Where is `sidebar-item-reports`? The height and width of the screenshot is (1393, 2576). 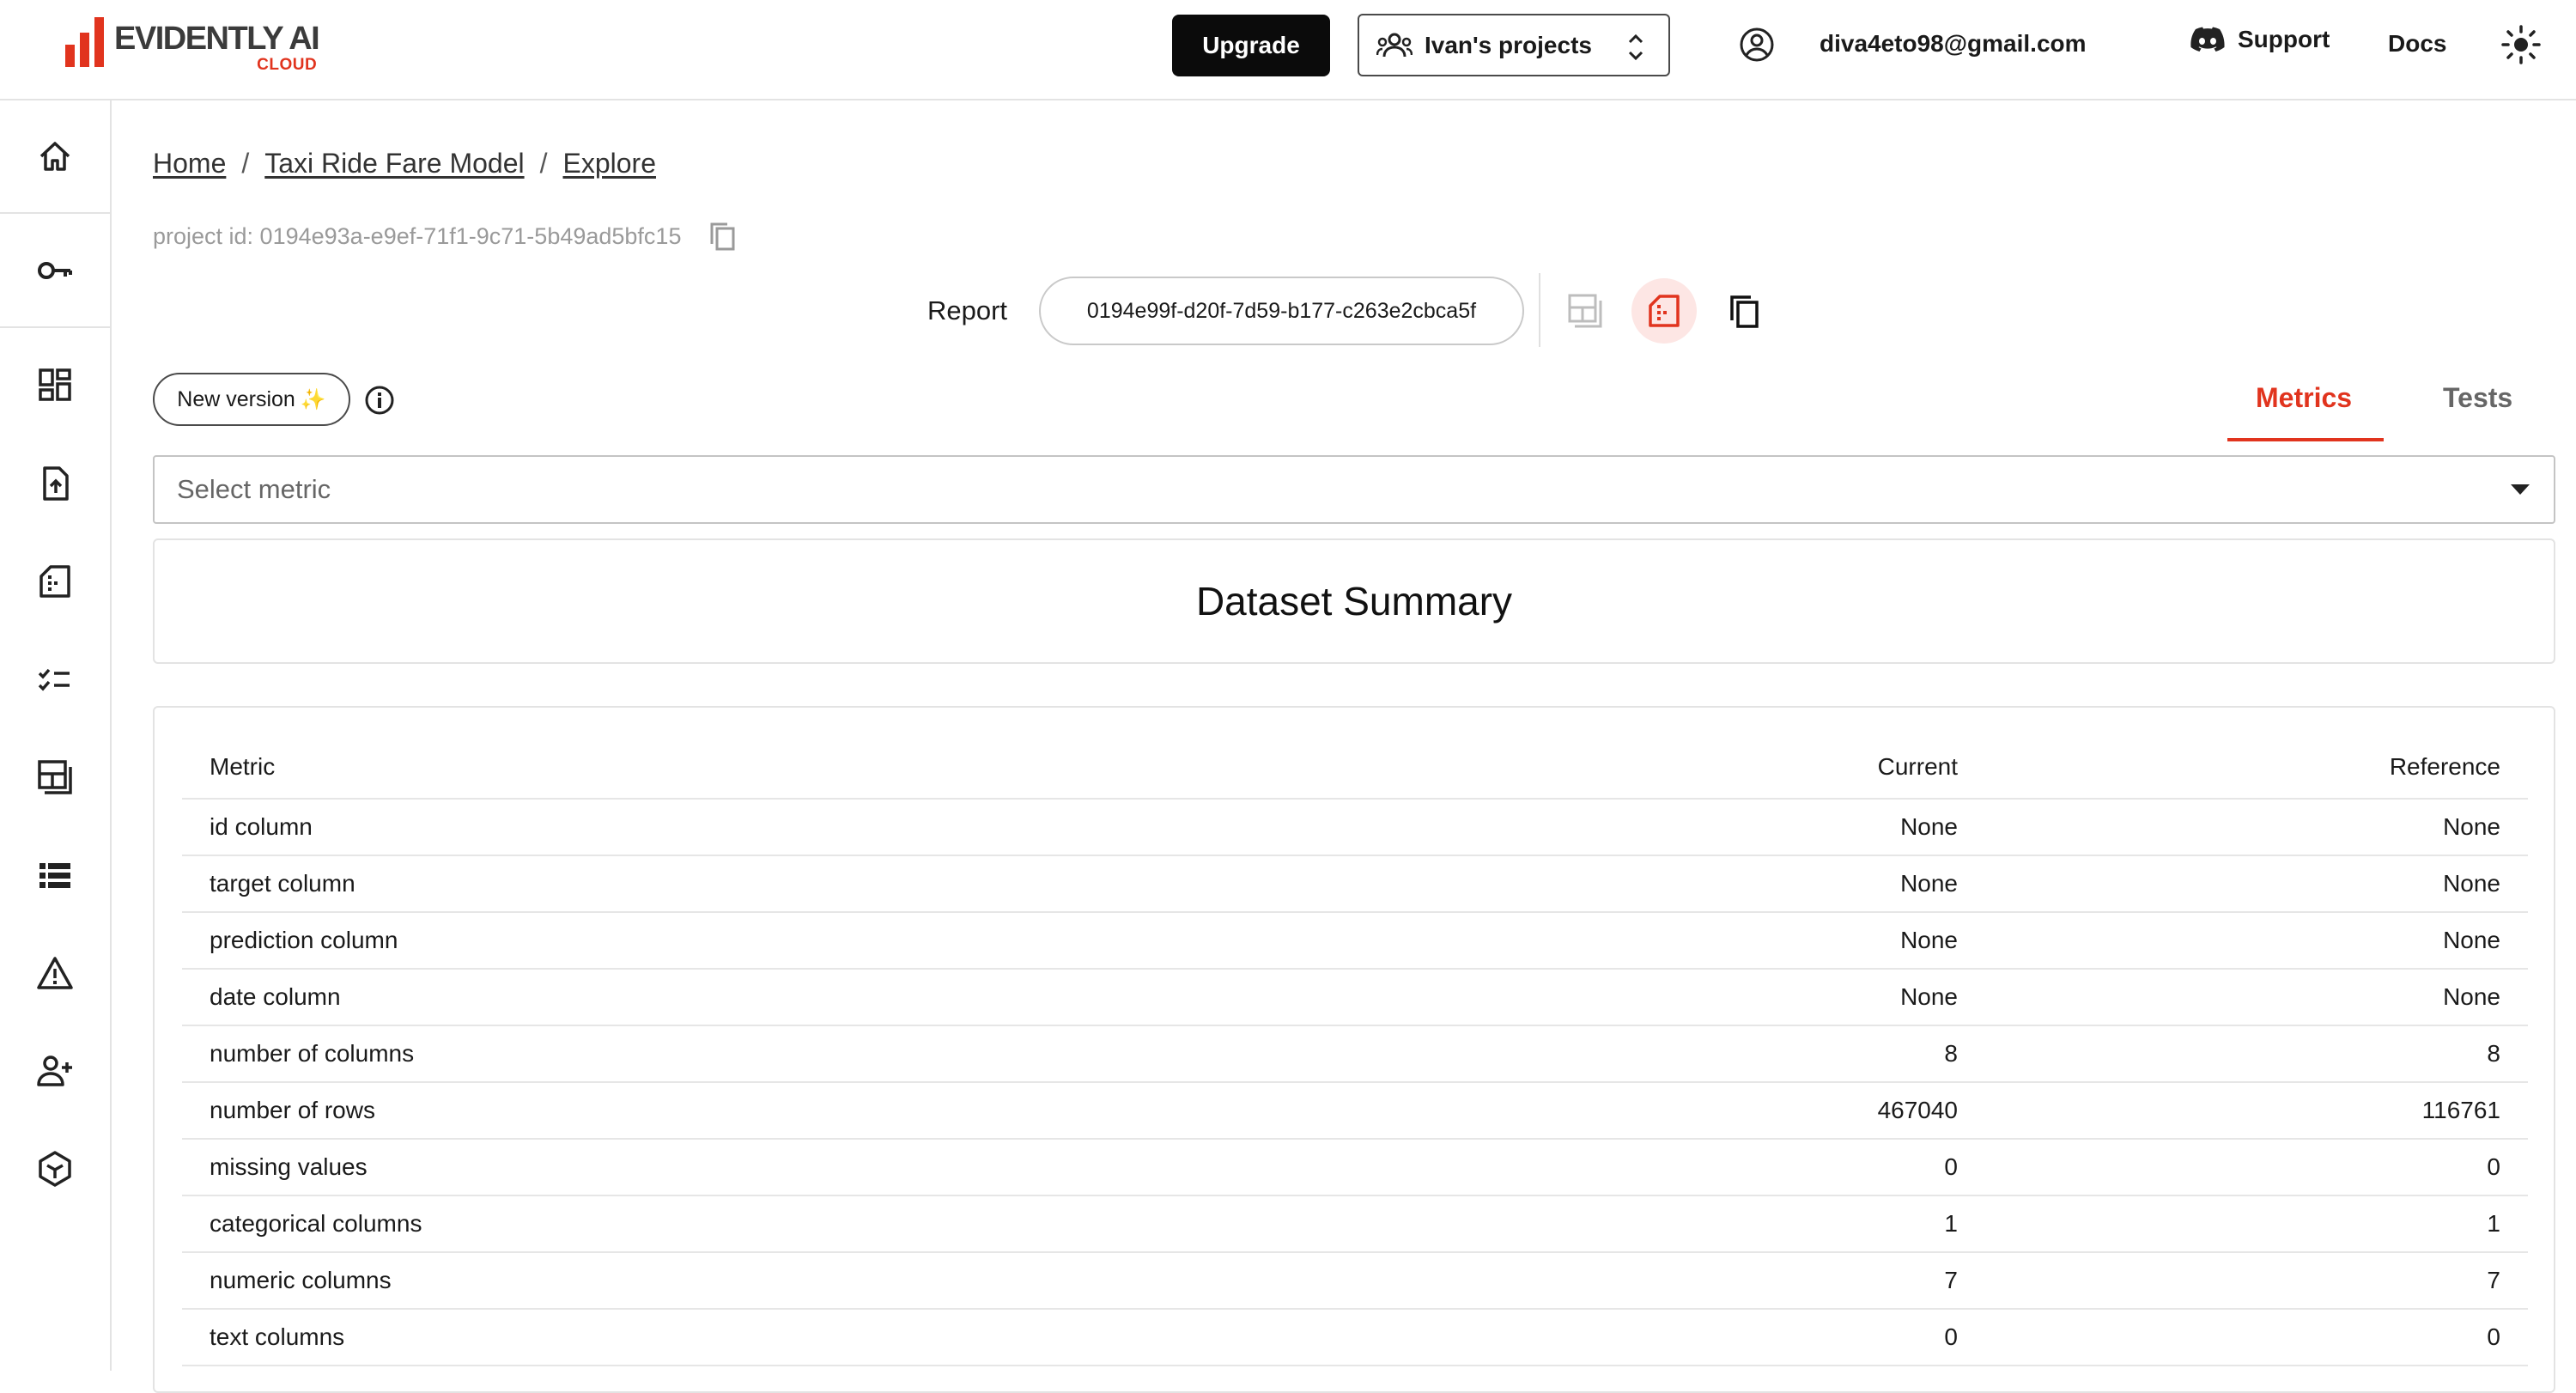 sidebar-item-reports is located at coordinates (55, 581).